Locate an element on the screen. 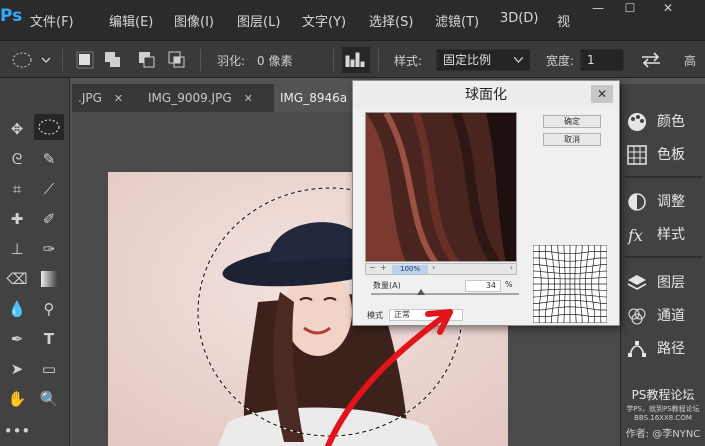 This screenshot has width=705, height=446. panel-layers: 图层 is located at coordinates (663, 283).